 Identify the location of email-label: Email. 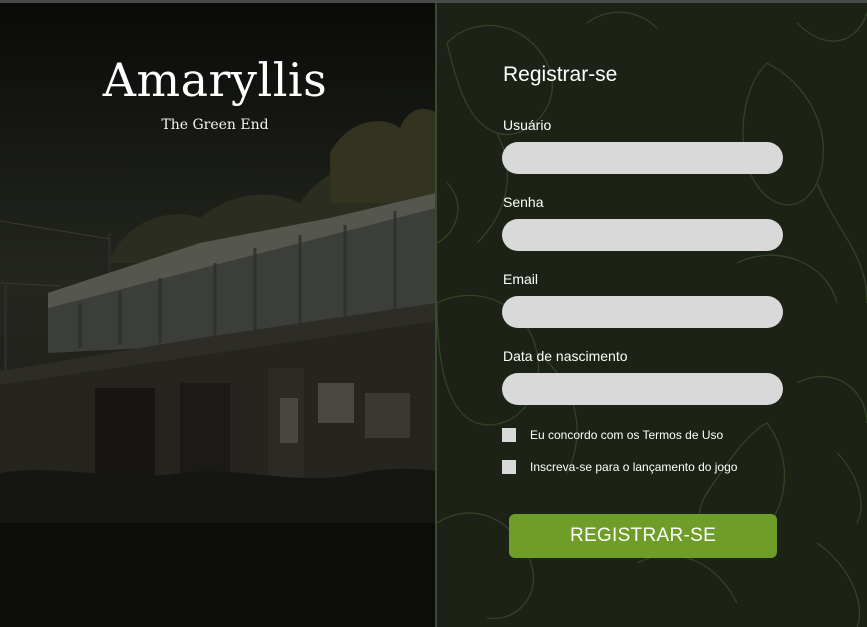
(521, 279).